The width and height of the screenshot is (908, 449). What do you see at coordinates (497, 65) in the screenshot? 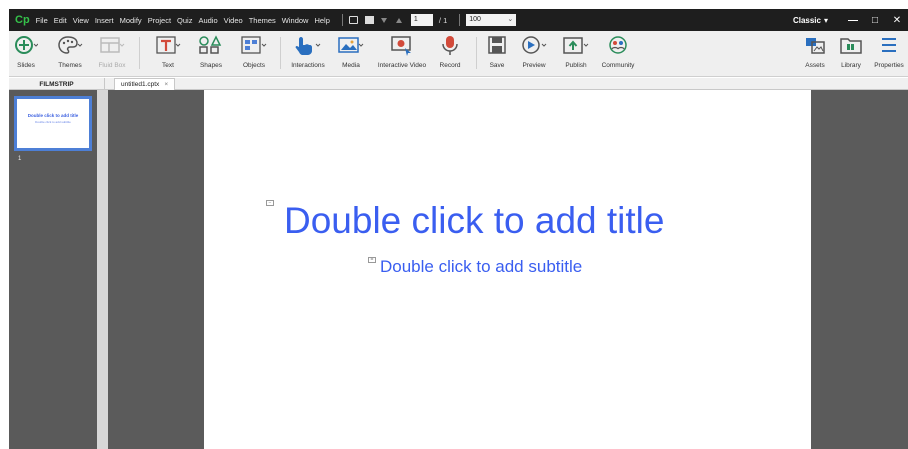
I see `save-label: Save` at bounding box center [497, 65].